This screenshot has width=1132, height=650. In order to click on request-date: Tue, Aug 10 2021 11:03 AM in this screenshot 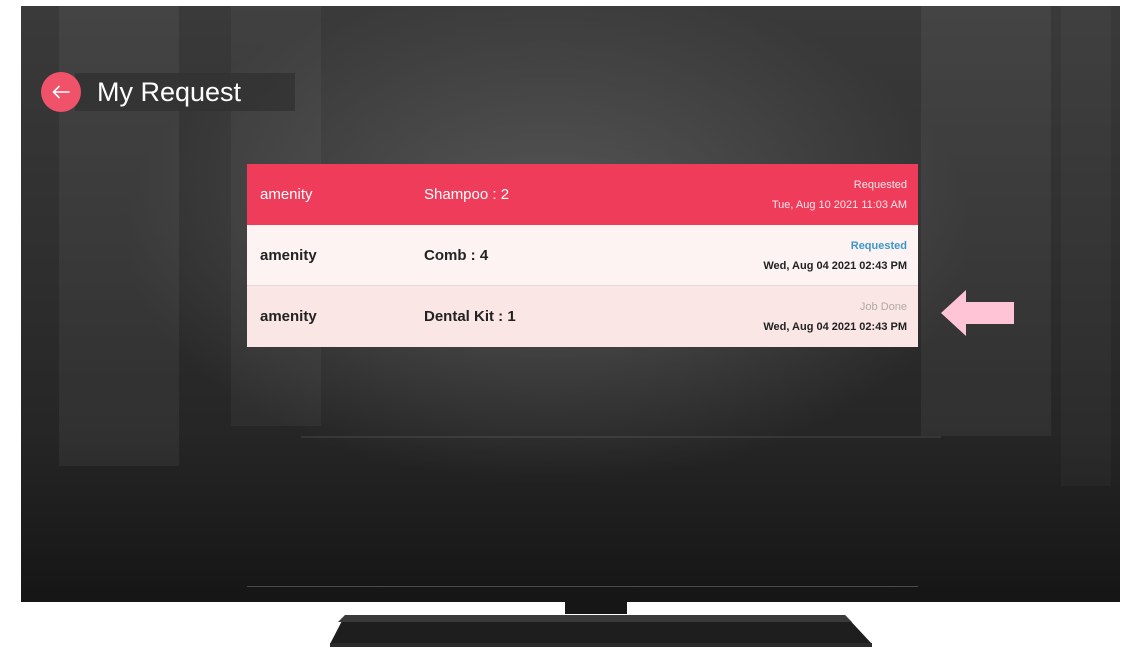, I will do `click(839, 205)`.